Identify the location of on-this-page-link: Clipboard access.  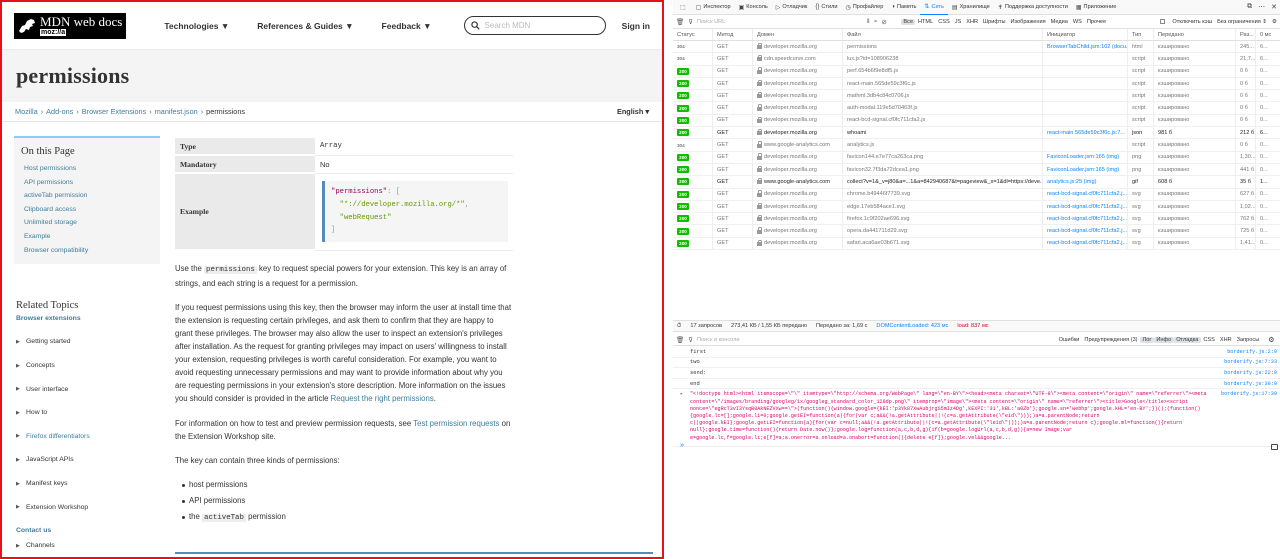
(87, 210).